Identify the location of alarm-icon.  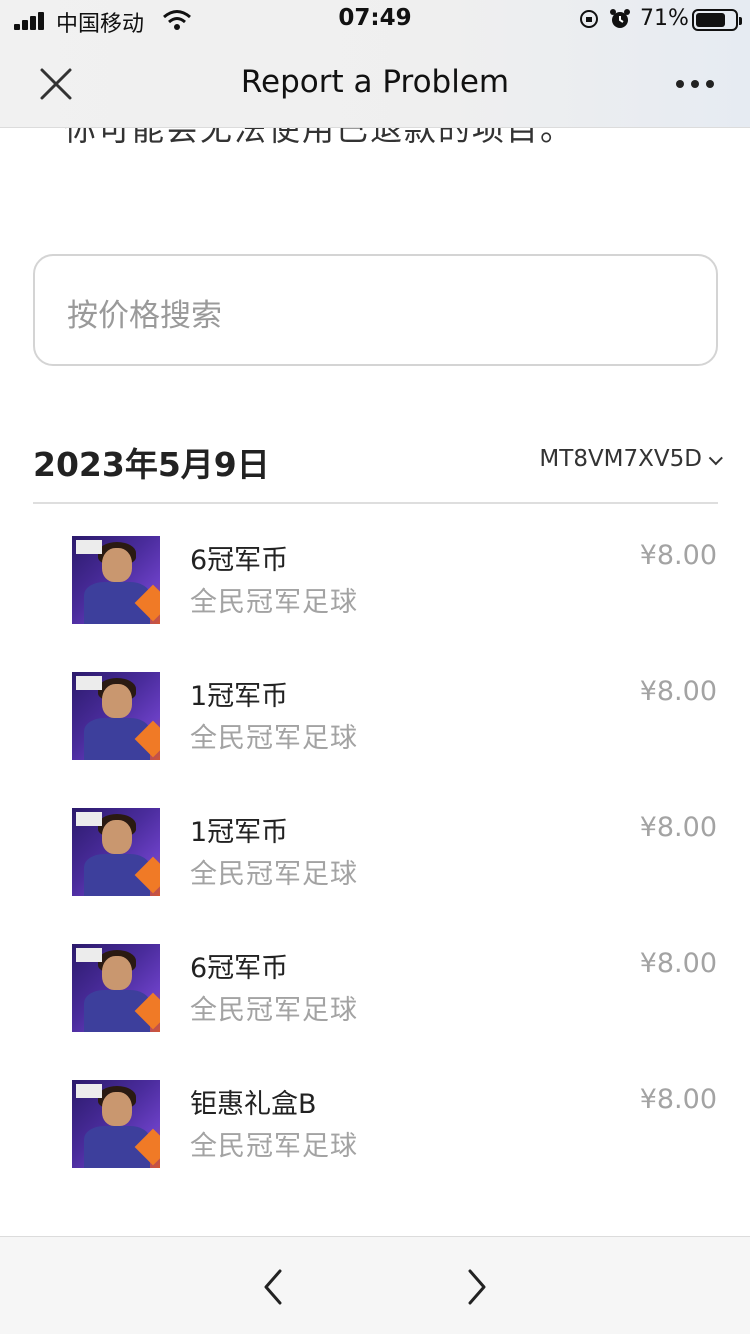
(620, 18).